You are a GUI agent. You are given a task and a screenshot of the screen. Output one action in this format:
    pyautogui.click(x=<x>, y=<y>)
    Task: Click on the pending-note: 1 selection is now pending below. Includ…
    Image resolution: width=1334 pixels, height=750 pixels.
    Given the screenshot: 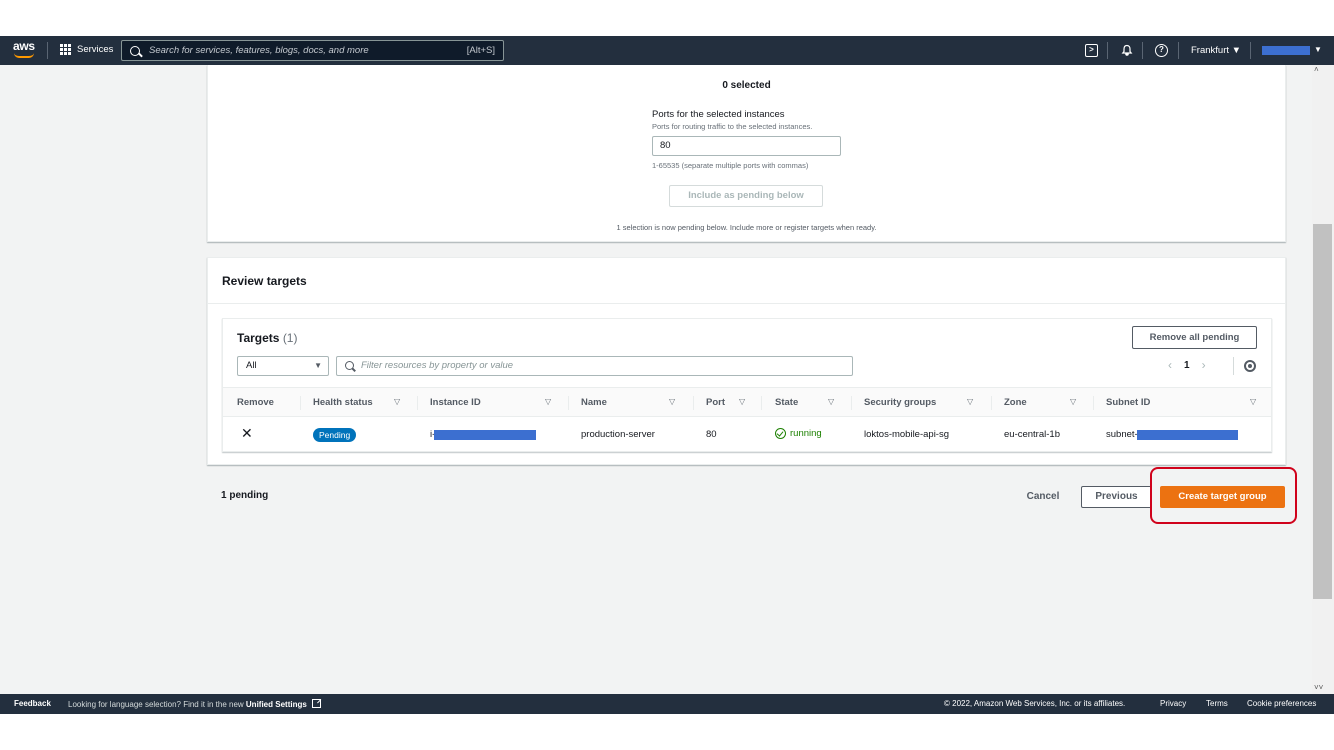 What is the action you would take?
    pyautogui.click(x=746, y=227)
    